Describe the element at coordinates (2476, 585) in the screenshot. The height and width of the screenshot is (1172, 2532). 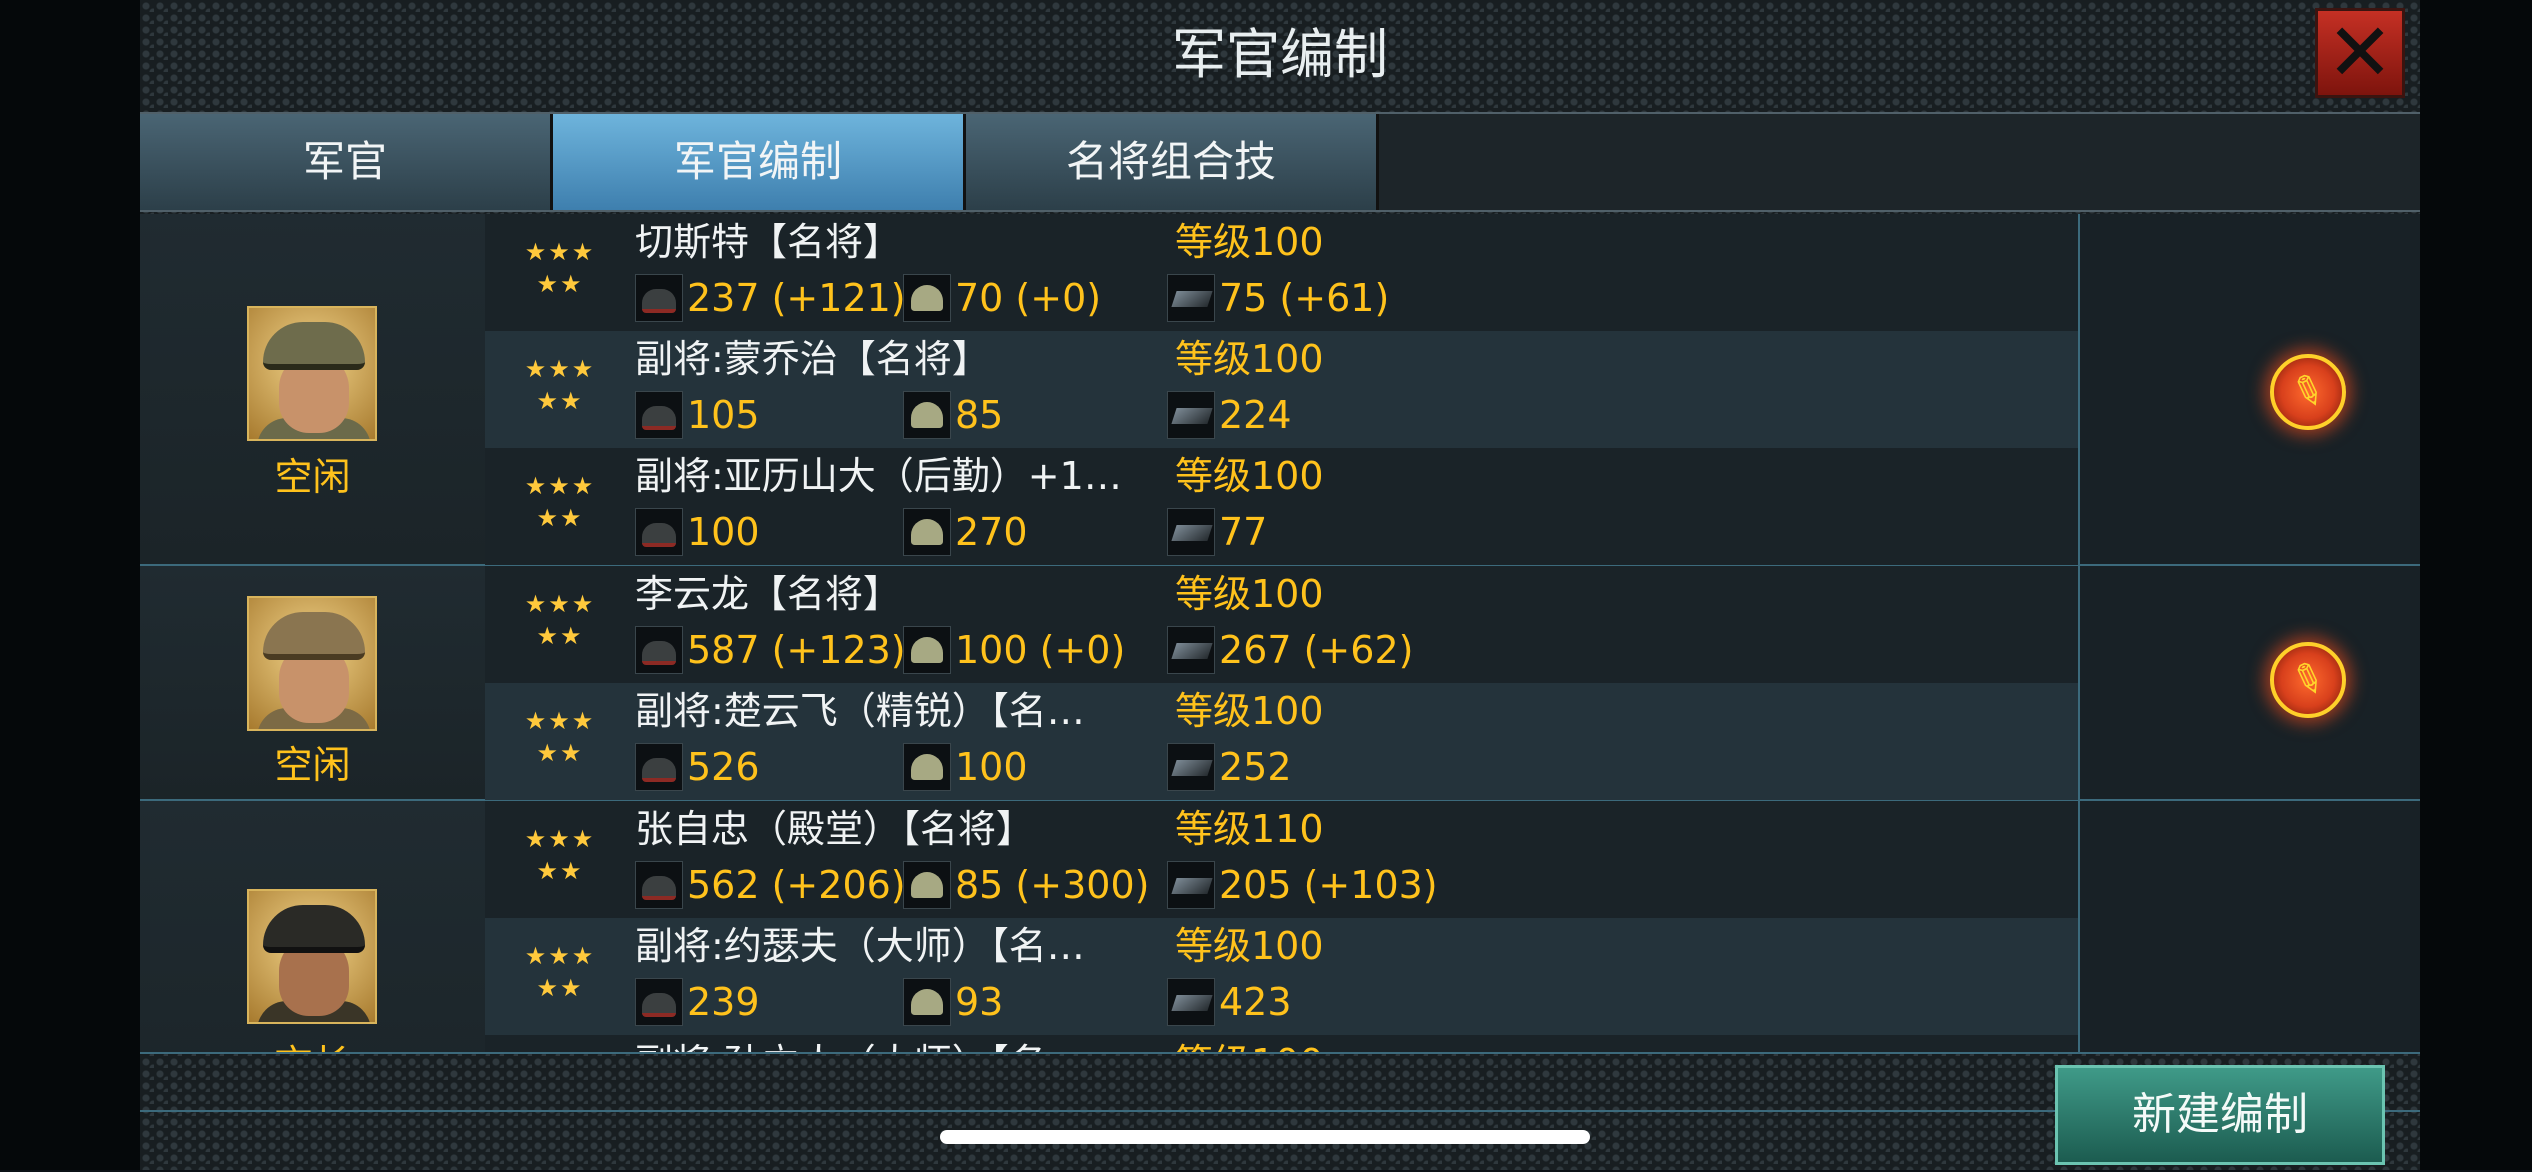
I see `right-dark-margin` at that location.